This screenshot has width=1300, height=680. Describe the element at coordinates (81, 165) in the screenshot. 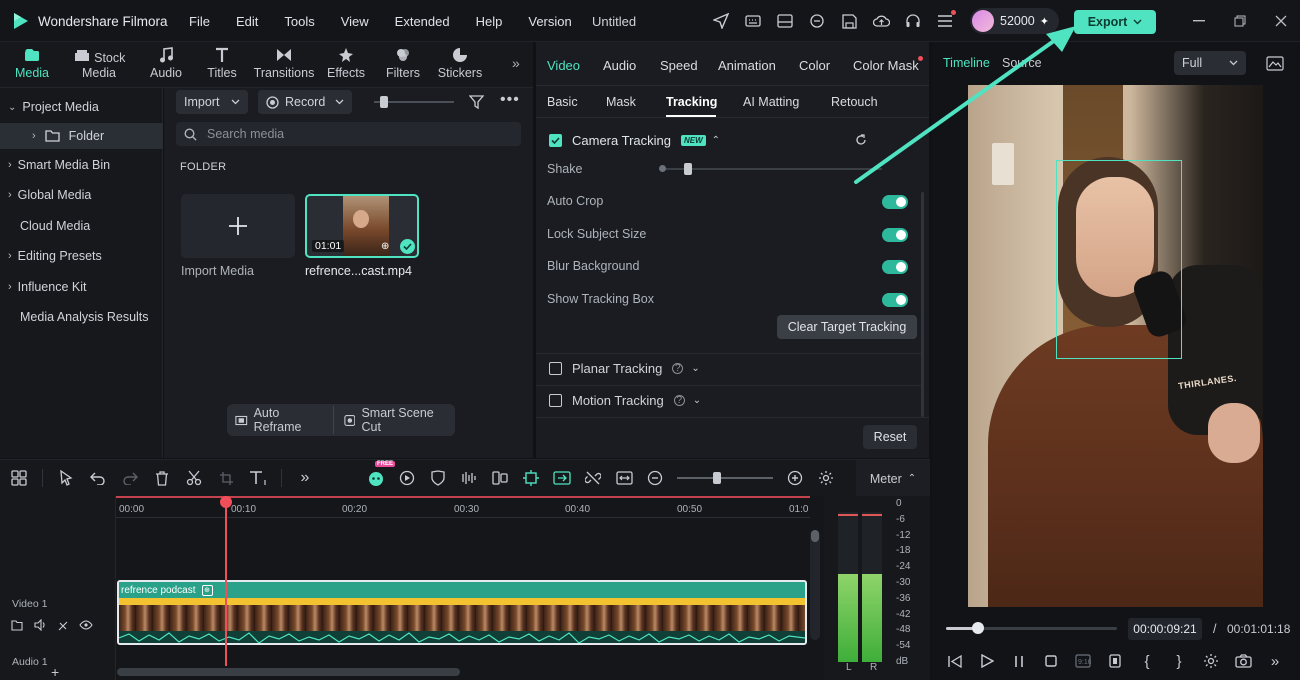

I see `sidebar-item-smart-media-bin: › Smart Media Bin` at that location.